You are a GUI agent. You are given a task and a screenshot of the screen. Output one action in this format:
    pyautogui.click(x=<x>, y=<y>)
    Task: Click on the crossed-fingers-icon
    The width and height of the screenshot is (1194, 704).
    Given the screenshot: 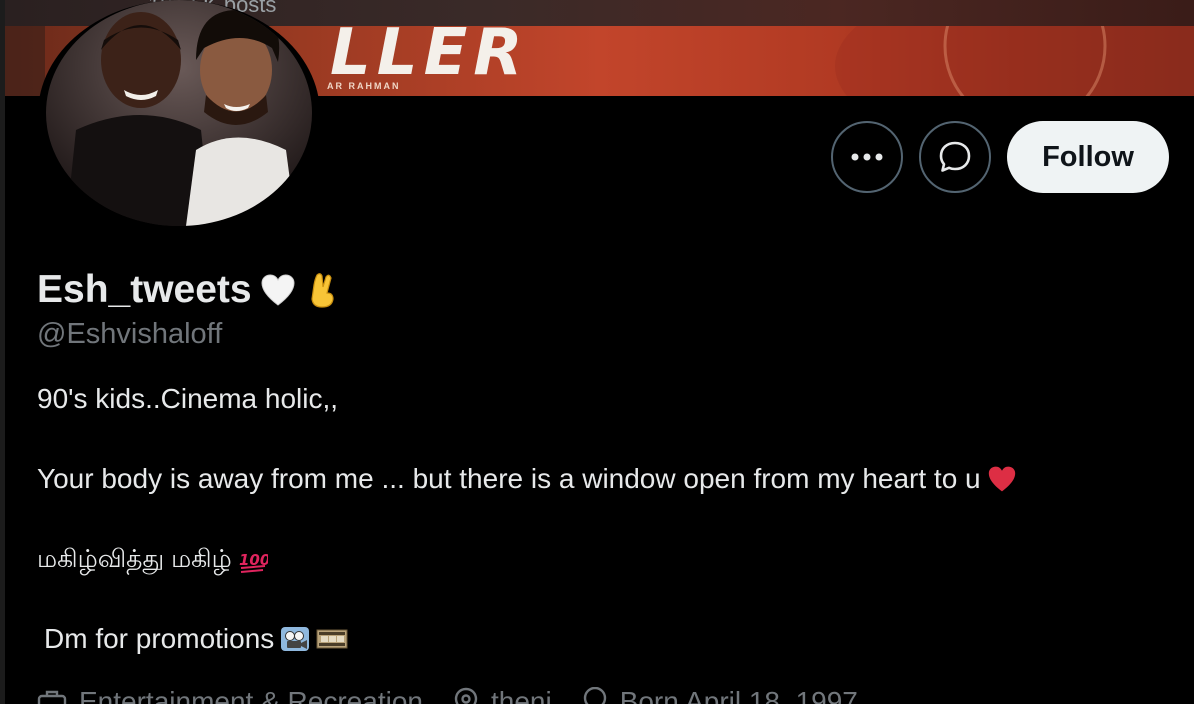 What is the action you would take?
    pyautogui.click(x=322, y=290)
    